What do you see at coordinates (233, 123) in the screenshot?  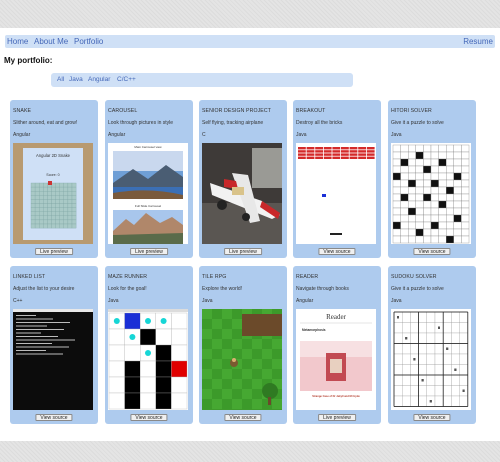 I see `card-description: Self flying, tracking airplane` at bounding box center [233, 123].